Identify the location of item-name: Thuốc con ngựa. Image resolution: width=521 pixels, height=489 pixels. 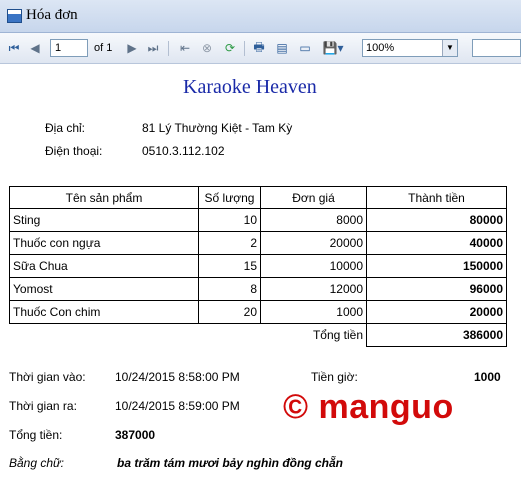
(104, 243).